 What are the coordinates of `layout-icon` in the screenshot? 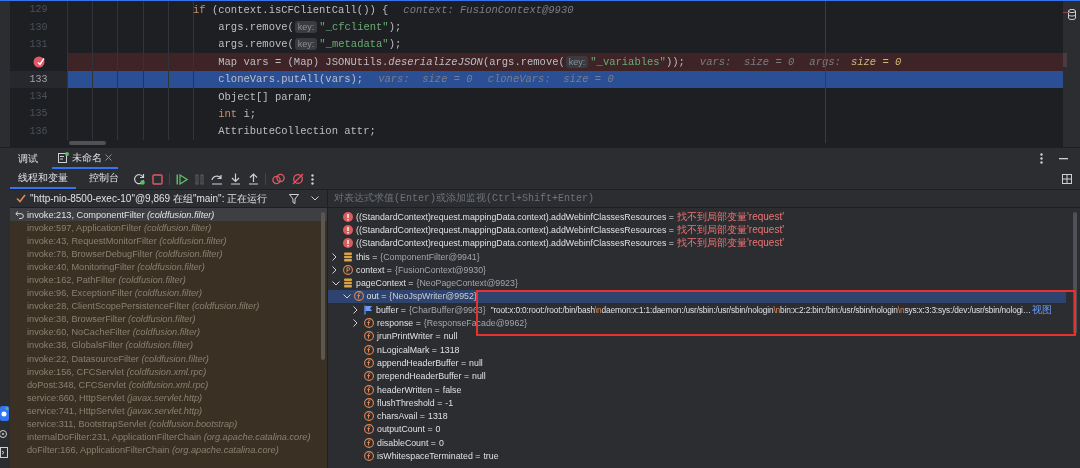 It's located at (1067, 179).